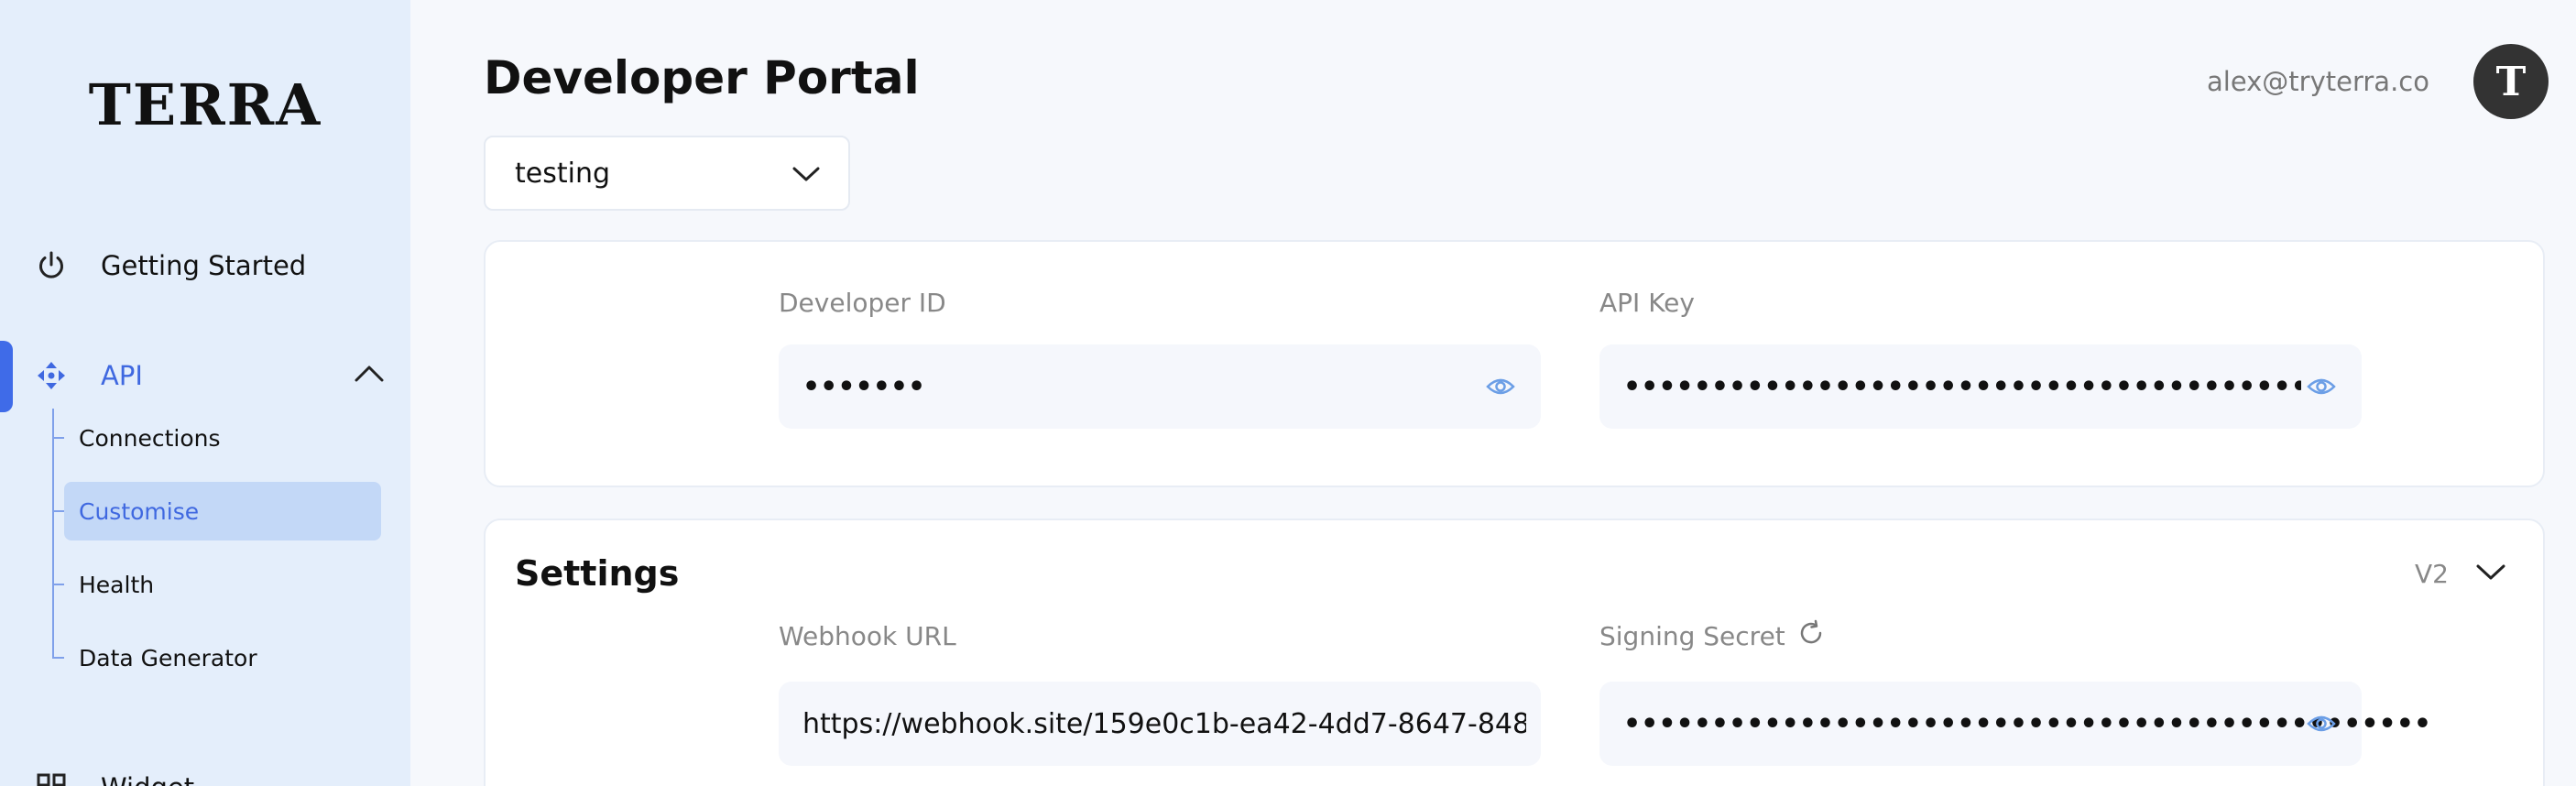  I want to click on signing-secret-label: Signing Secret, so click(1692, 636).